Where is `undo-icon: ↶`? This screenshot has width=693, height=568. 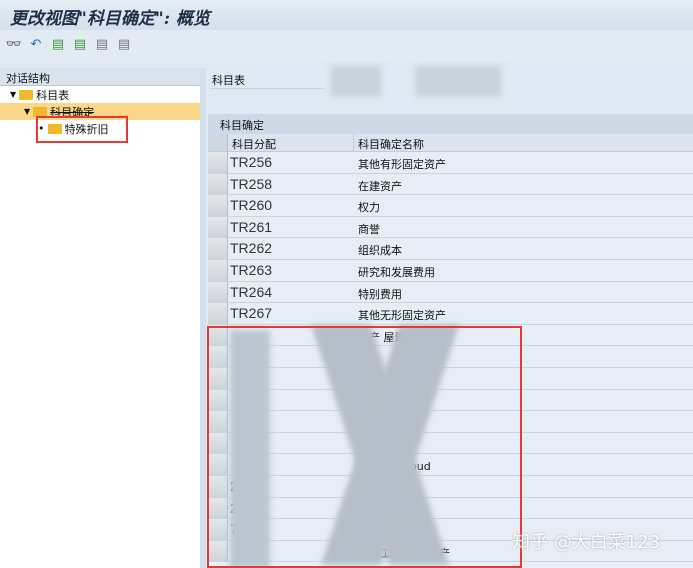
undo-icon: ↶ is located at coordinates (36, 44).